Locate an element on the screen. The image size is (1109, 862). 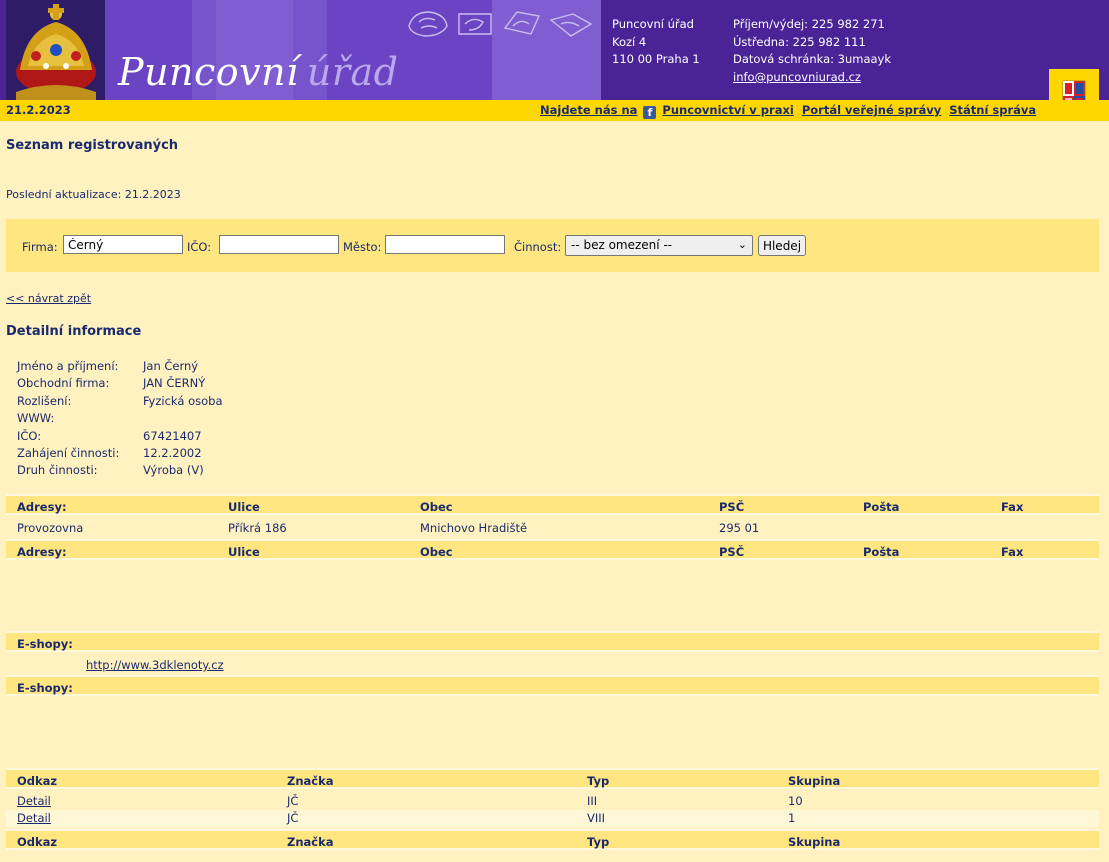
firma-label: Firma: is located at coordinates (40, 247).